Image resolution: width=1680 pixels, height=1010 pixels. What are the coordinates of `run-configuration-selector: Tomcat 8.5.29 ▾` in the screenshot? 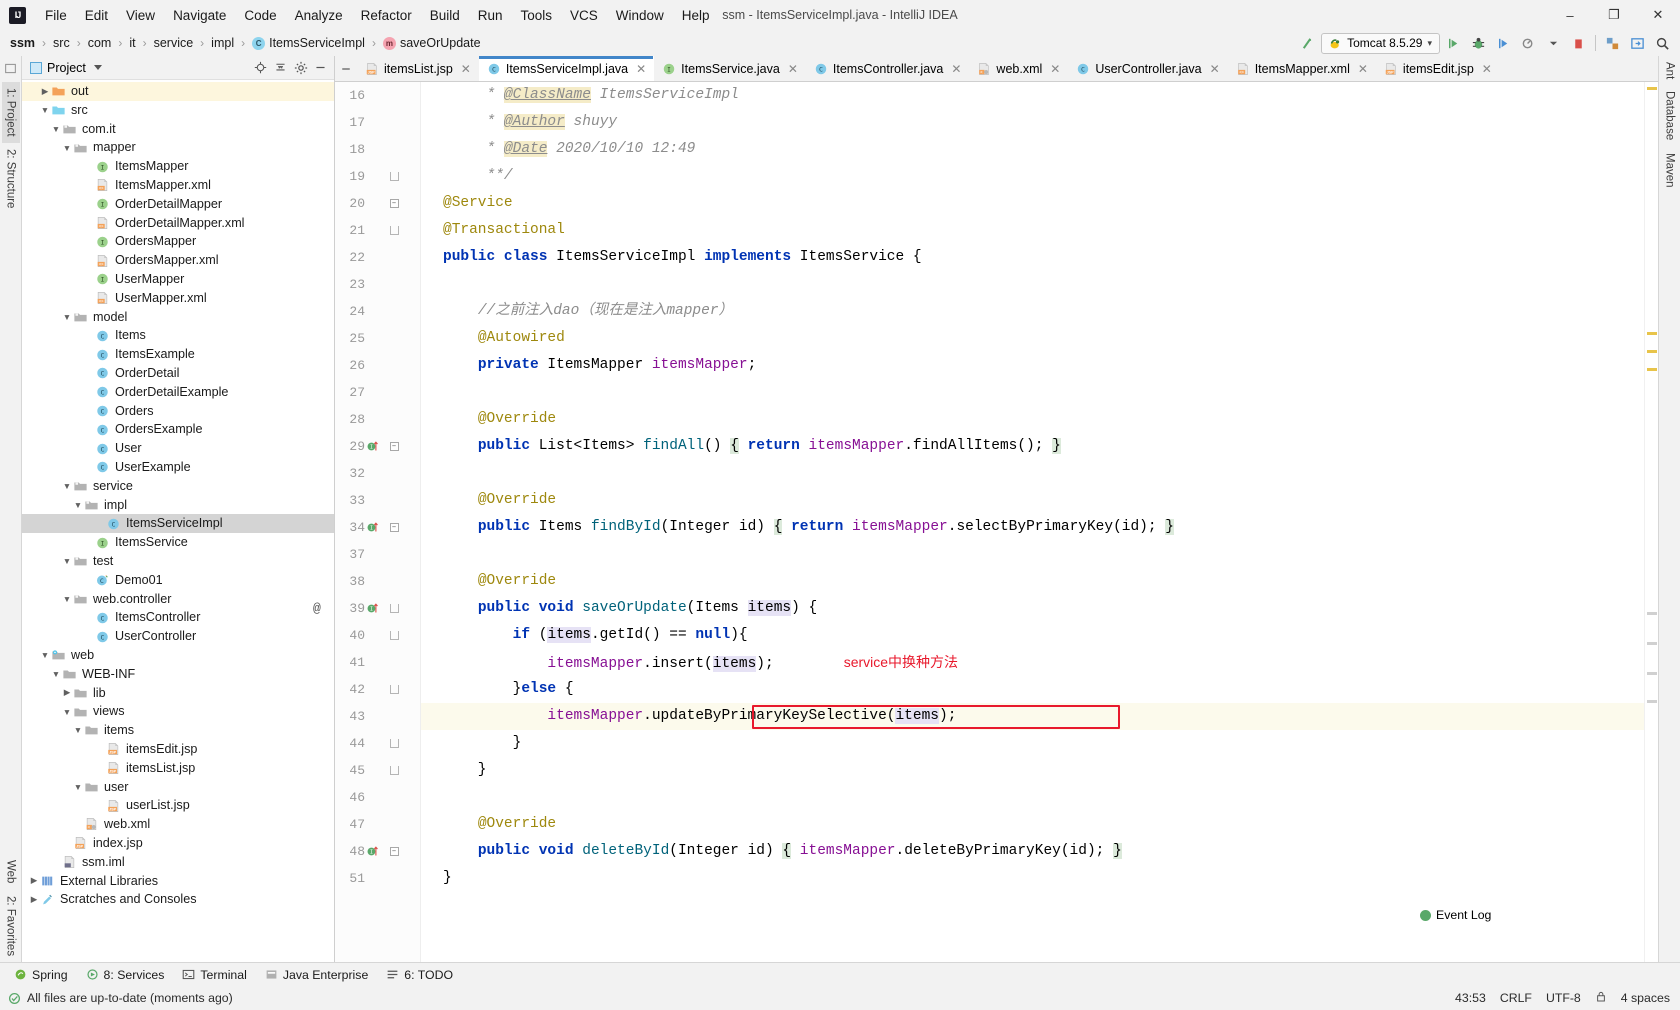 It's located at (1380, 43).